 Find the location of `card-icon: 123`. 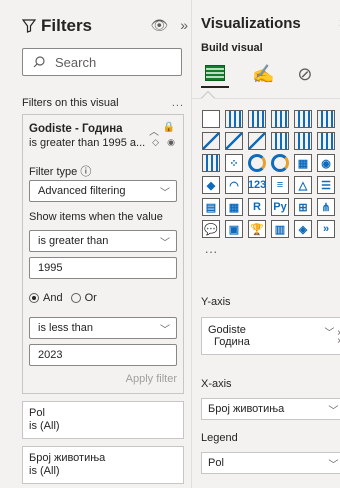

card-icon: 123 is located at coordinates (257, 185).